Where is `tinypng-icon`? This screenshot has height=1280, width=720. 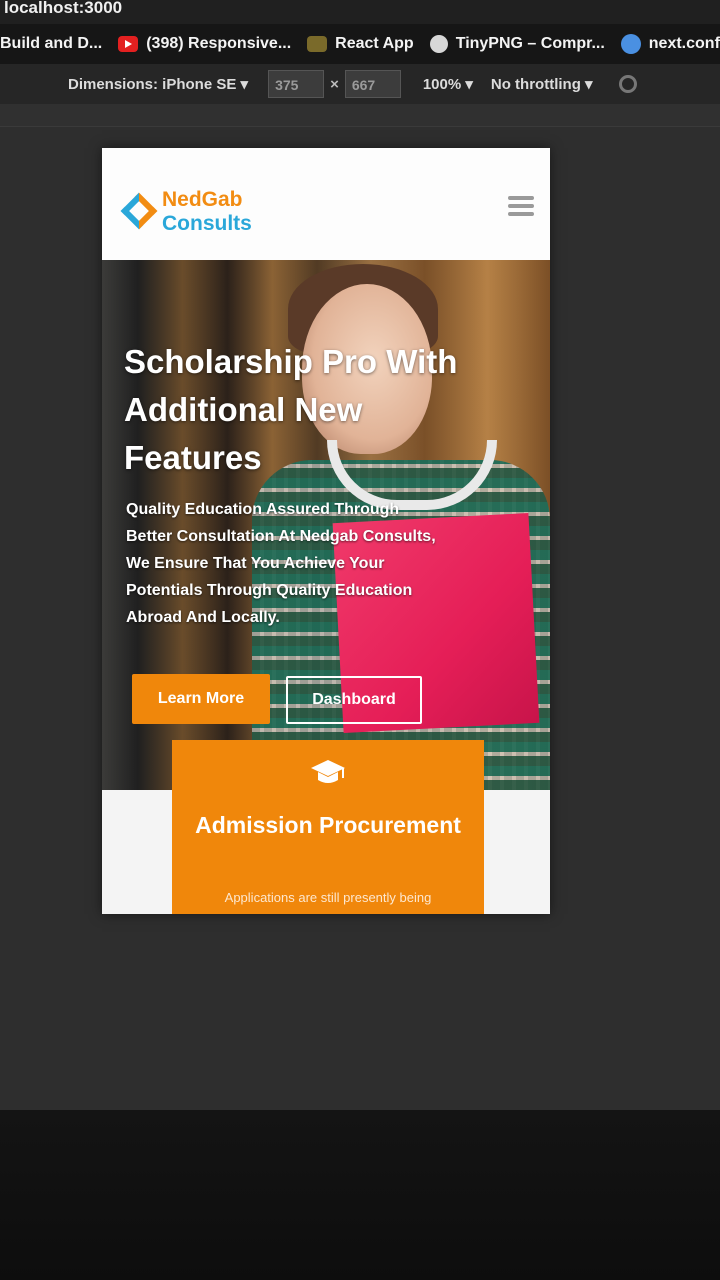 tinypng-icon is located at coordinates (438, 44).